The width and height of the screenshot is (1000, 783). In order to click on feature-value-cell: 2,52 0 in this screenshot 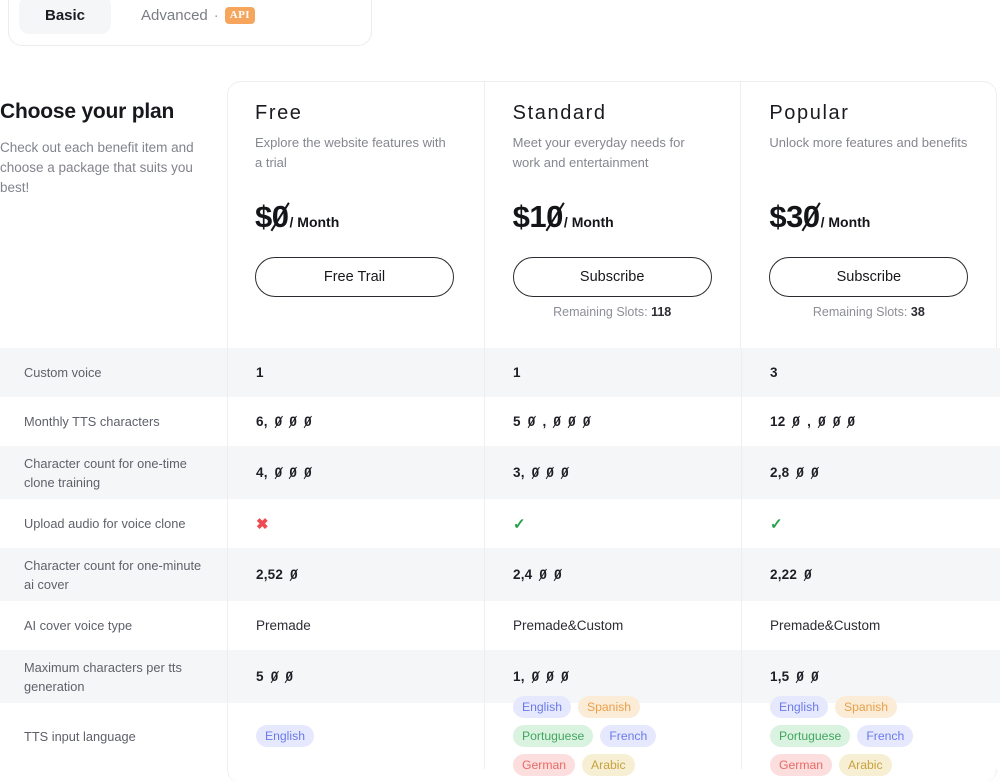, I will do `click(355, 574)`.